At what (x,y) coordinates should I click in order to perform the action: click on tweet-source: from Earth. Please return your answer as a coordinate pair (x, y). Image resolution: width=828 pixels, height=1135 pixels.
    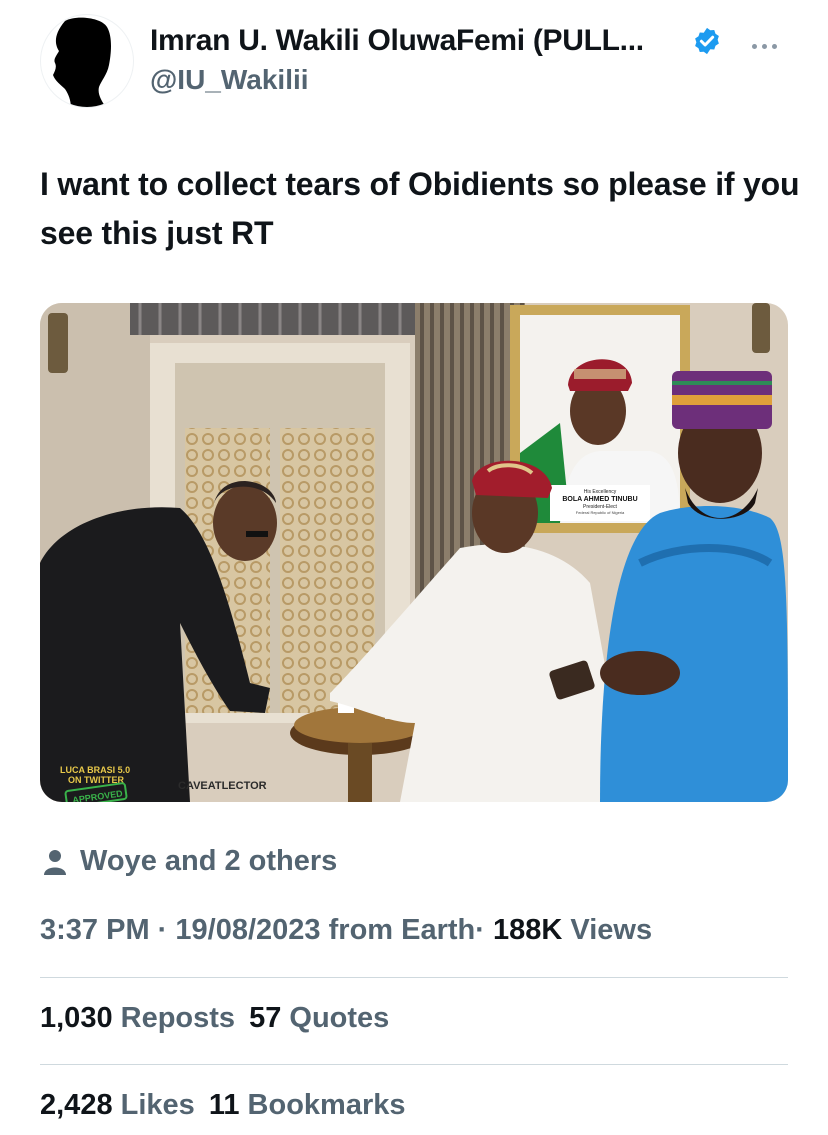
    Looking at the image, I should click on (402, 930).